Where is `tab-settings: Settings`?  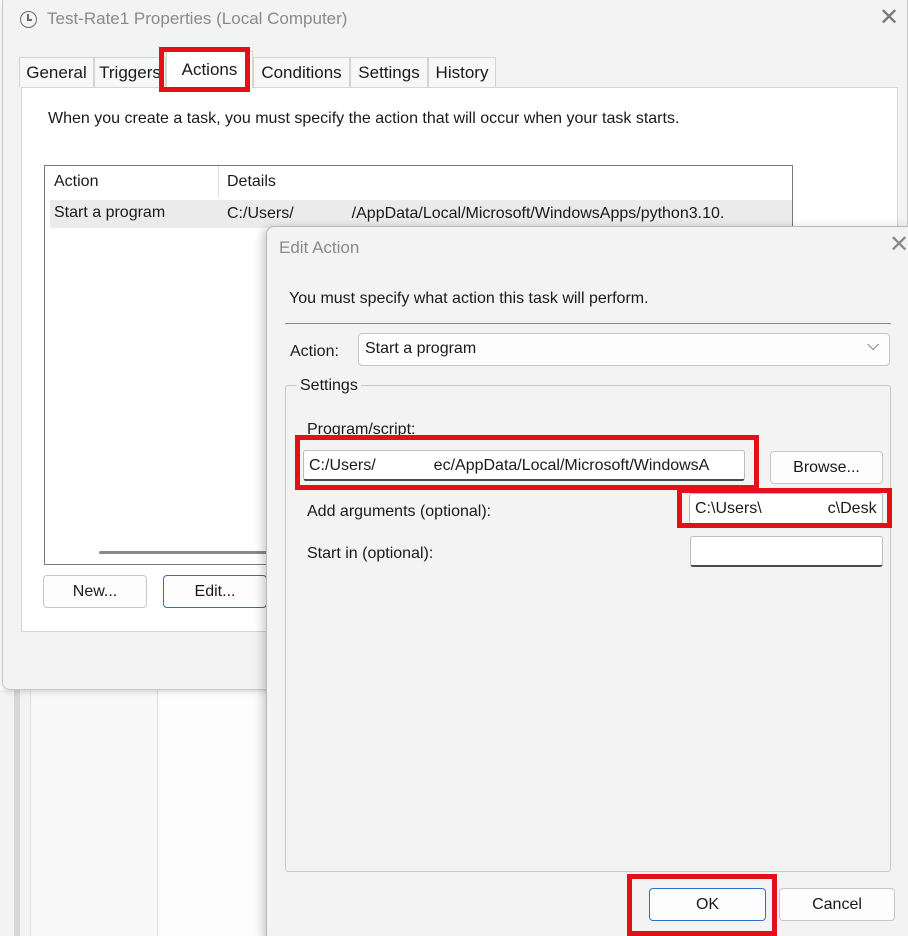
tab-settings: Settings is located at coordinates (389, 72).